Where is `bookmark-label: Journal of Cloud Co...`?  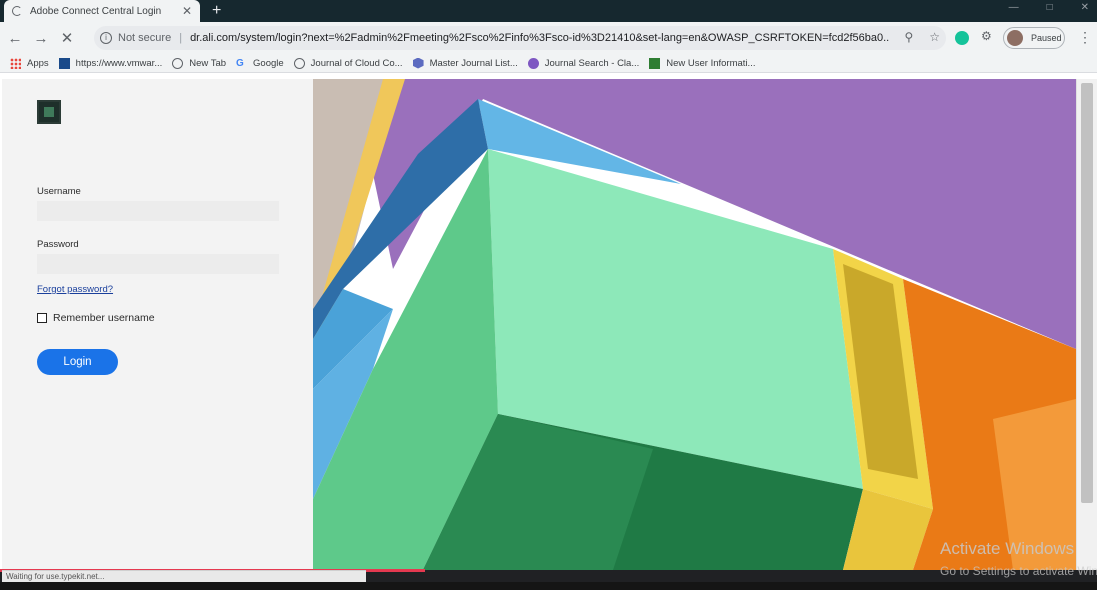 bookmark-label: Journal of Cloud Co... is located at coordinates (356, 63).